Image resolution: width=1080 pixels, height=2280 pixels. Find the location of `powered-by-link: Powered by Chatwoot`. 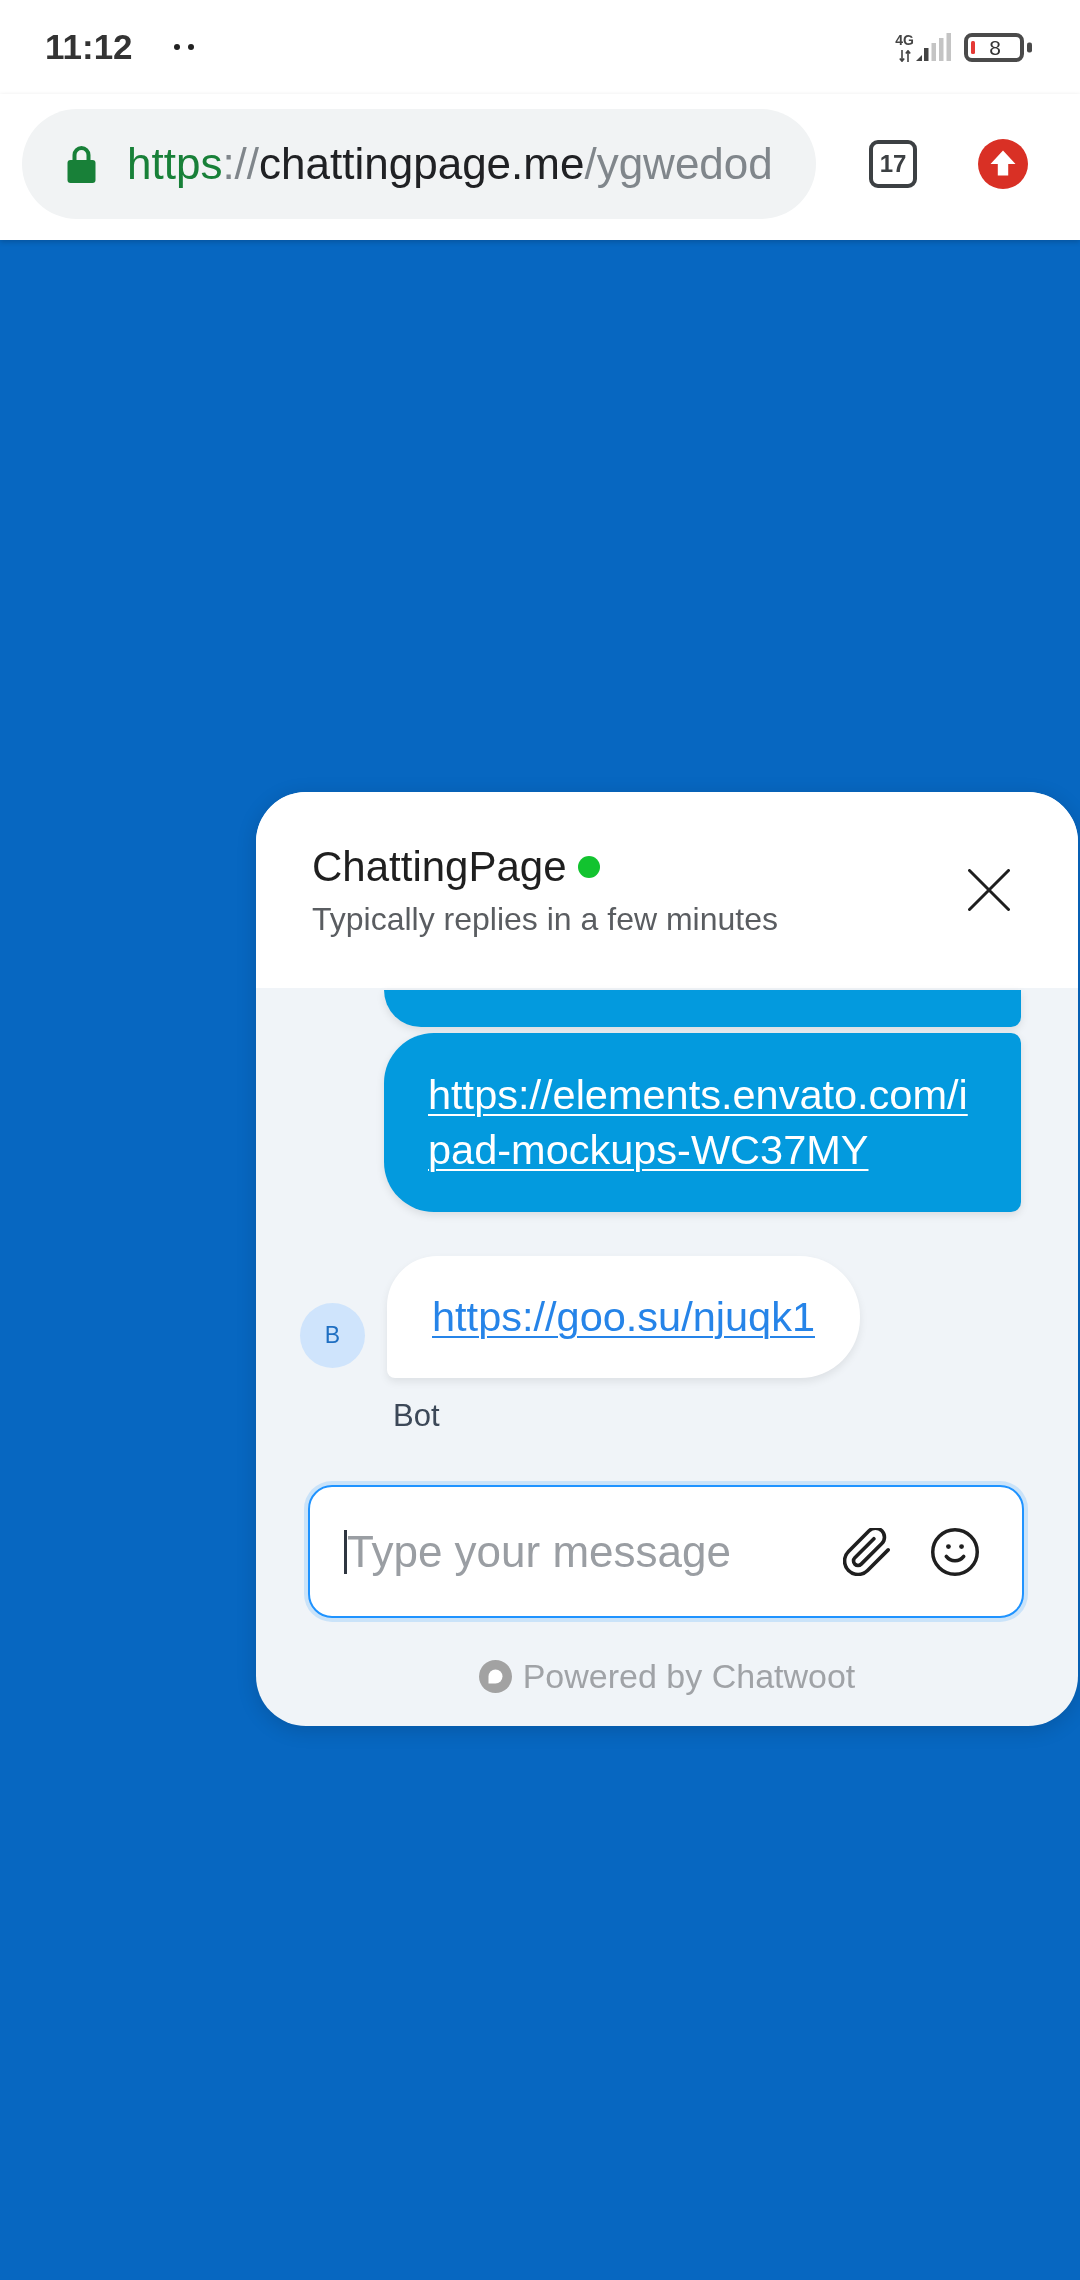

powered-by-link: Powered by Chatwoot is located at coordinates (689, 1676).